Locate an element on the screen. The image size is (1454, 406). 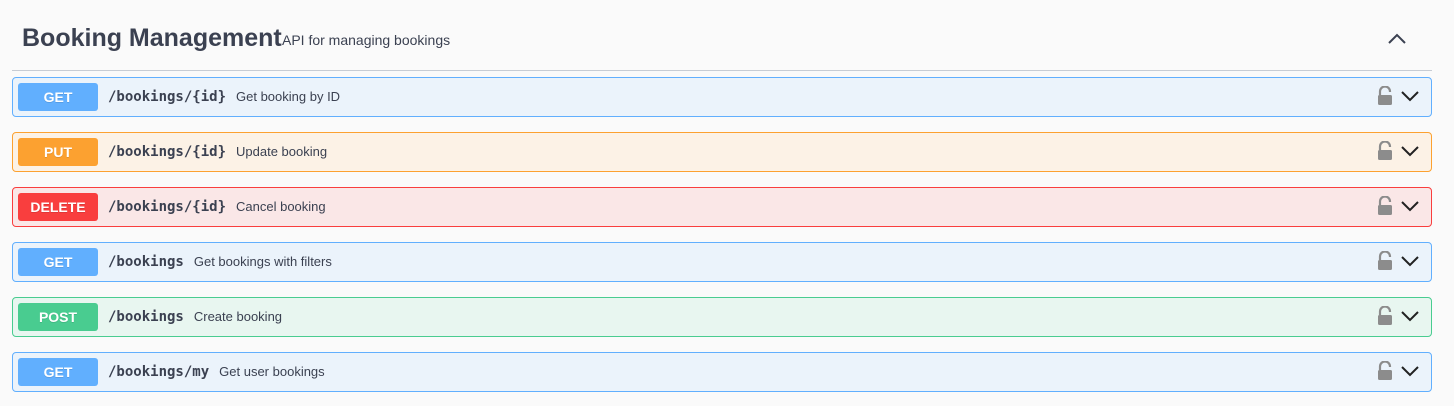
operation-get-booking-by-id: GET /bookings/{id} Get booking by ID is located at coordinates (722, 97).